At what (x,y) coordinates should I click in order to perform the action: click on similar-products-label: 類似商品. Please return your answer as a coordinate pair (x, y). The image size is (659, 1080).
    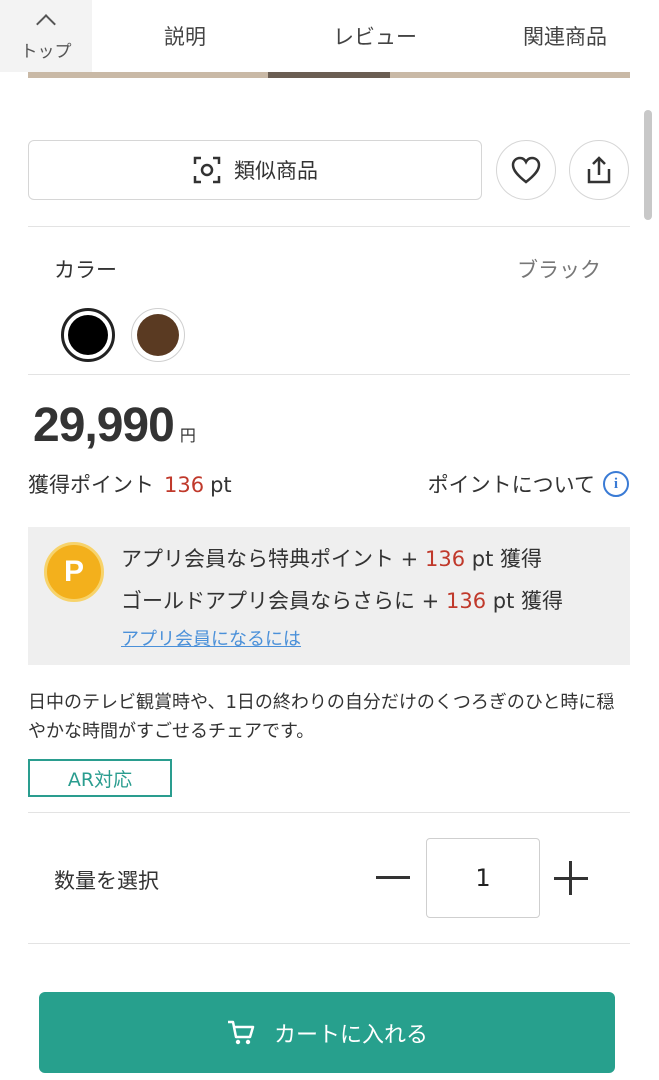
    Looking at the image, I should click on (276, 171).